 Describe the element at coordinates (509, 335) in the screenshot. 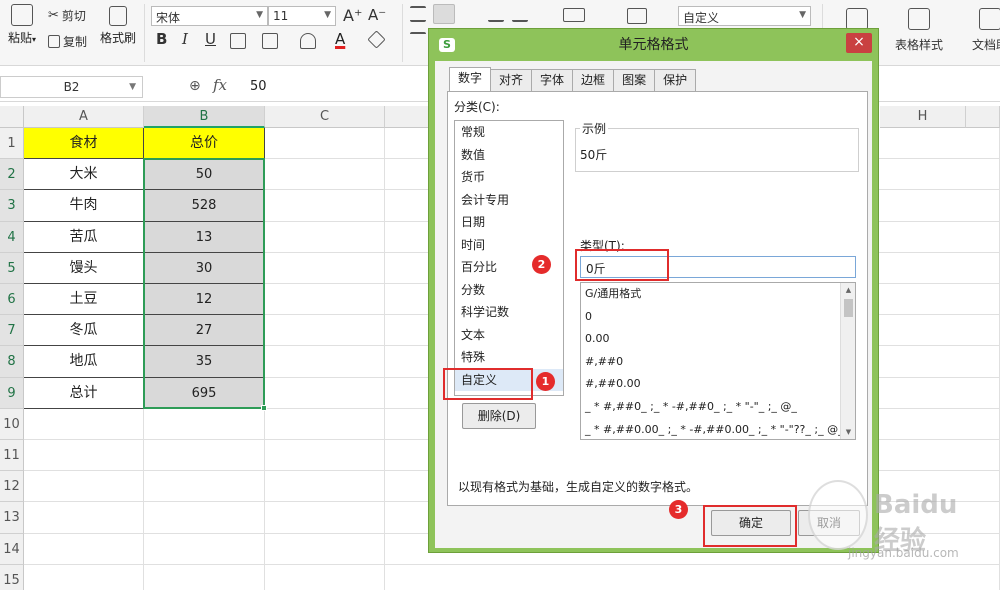

I see `category-item: 文本` at that location.